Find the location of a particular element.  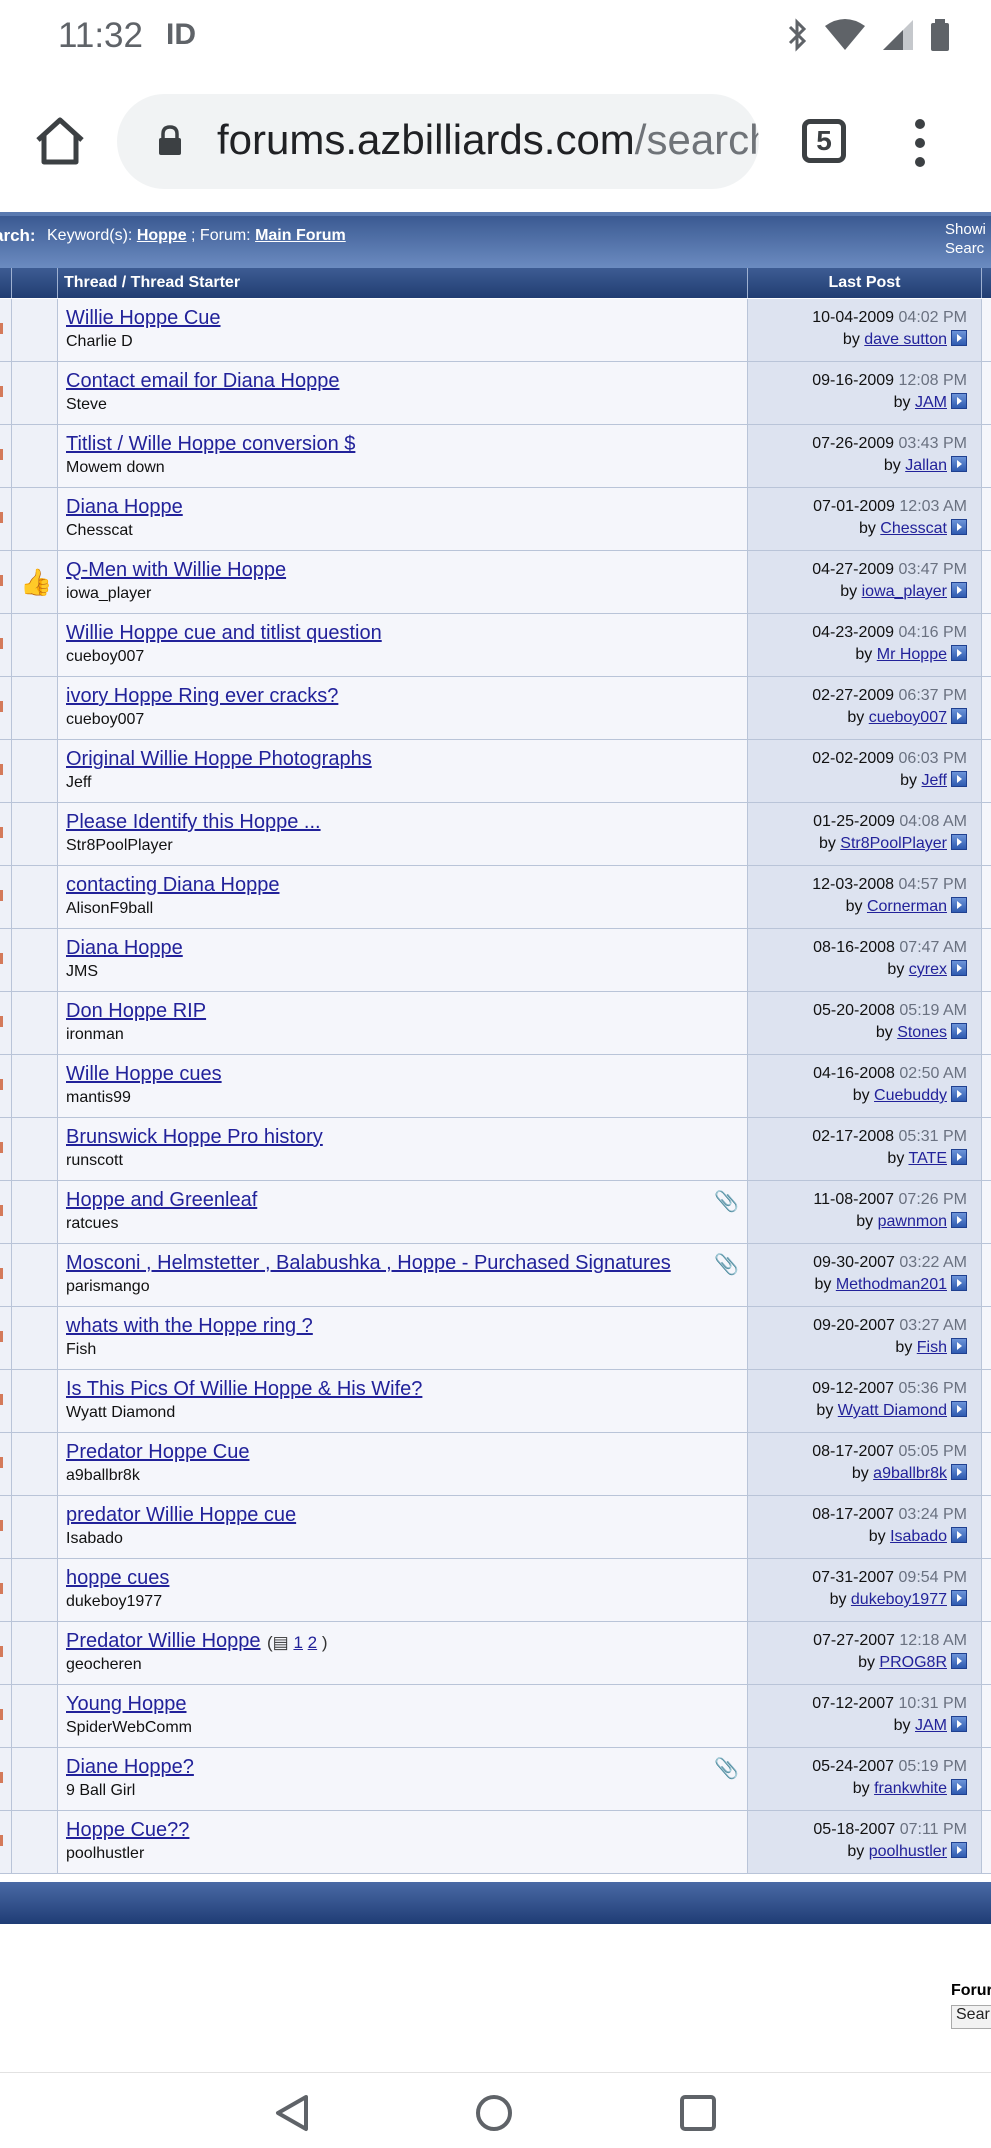

thread-title-link: Predator Willie Hoppe is located at coordinates (163, 1641).